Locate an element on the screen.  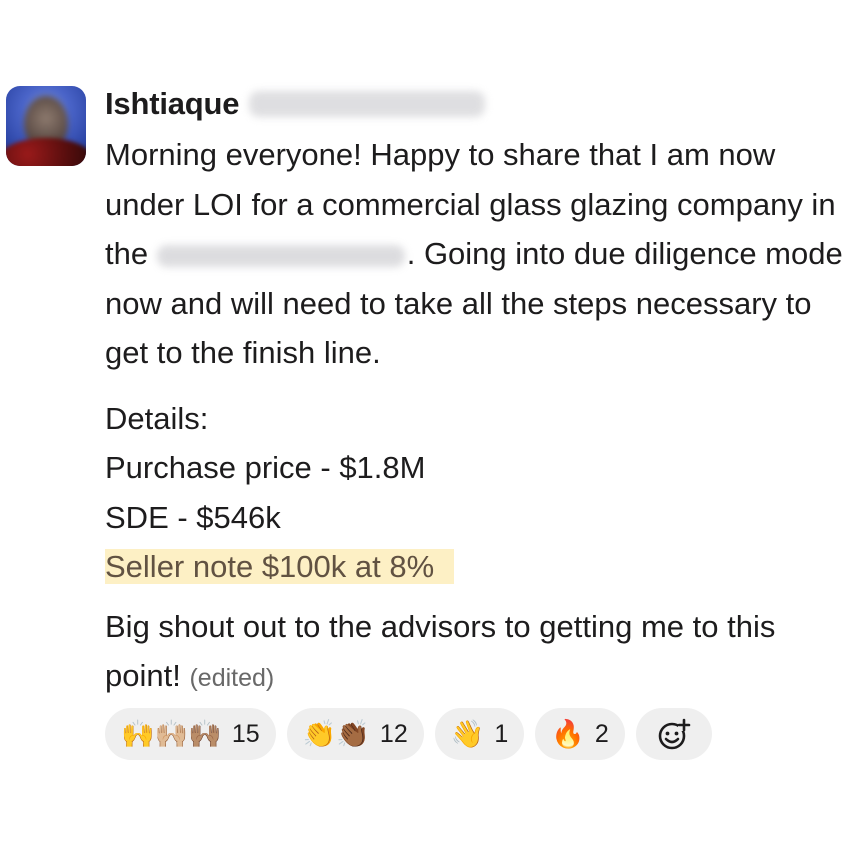
sde-line: SDE - $546k is located at coordinates (193, 517).